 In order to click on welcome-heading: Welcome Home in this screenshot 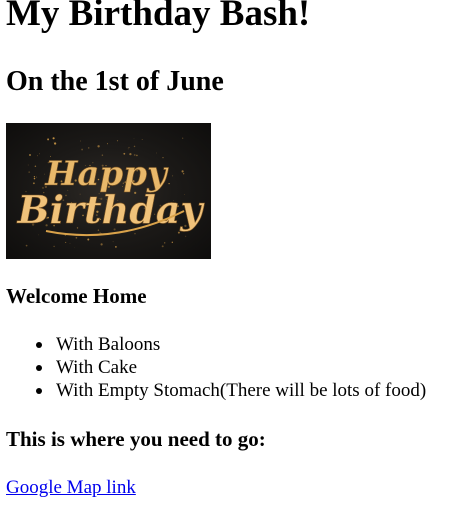, I will do `click(76, 296)`.